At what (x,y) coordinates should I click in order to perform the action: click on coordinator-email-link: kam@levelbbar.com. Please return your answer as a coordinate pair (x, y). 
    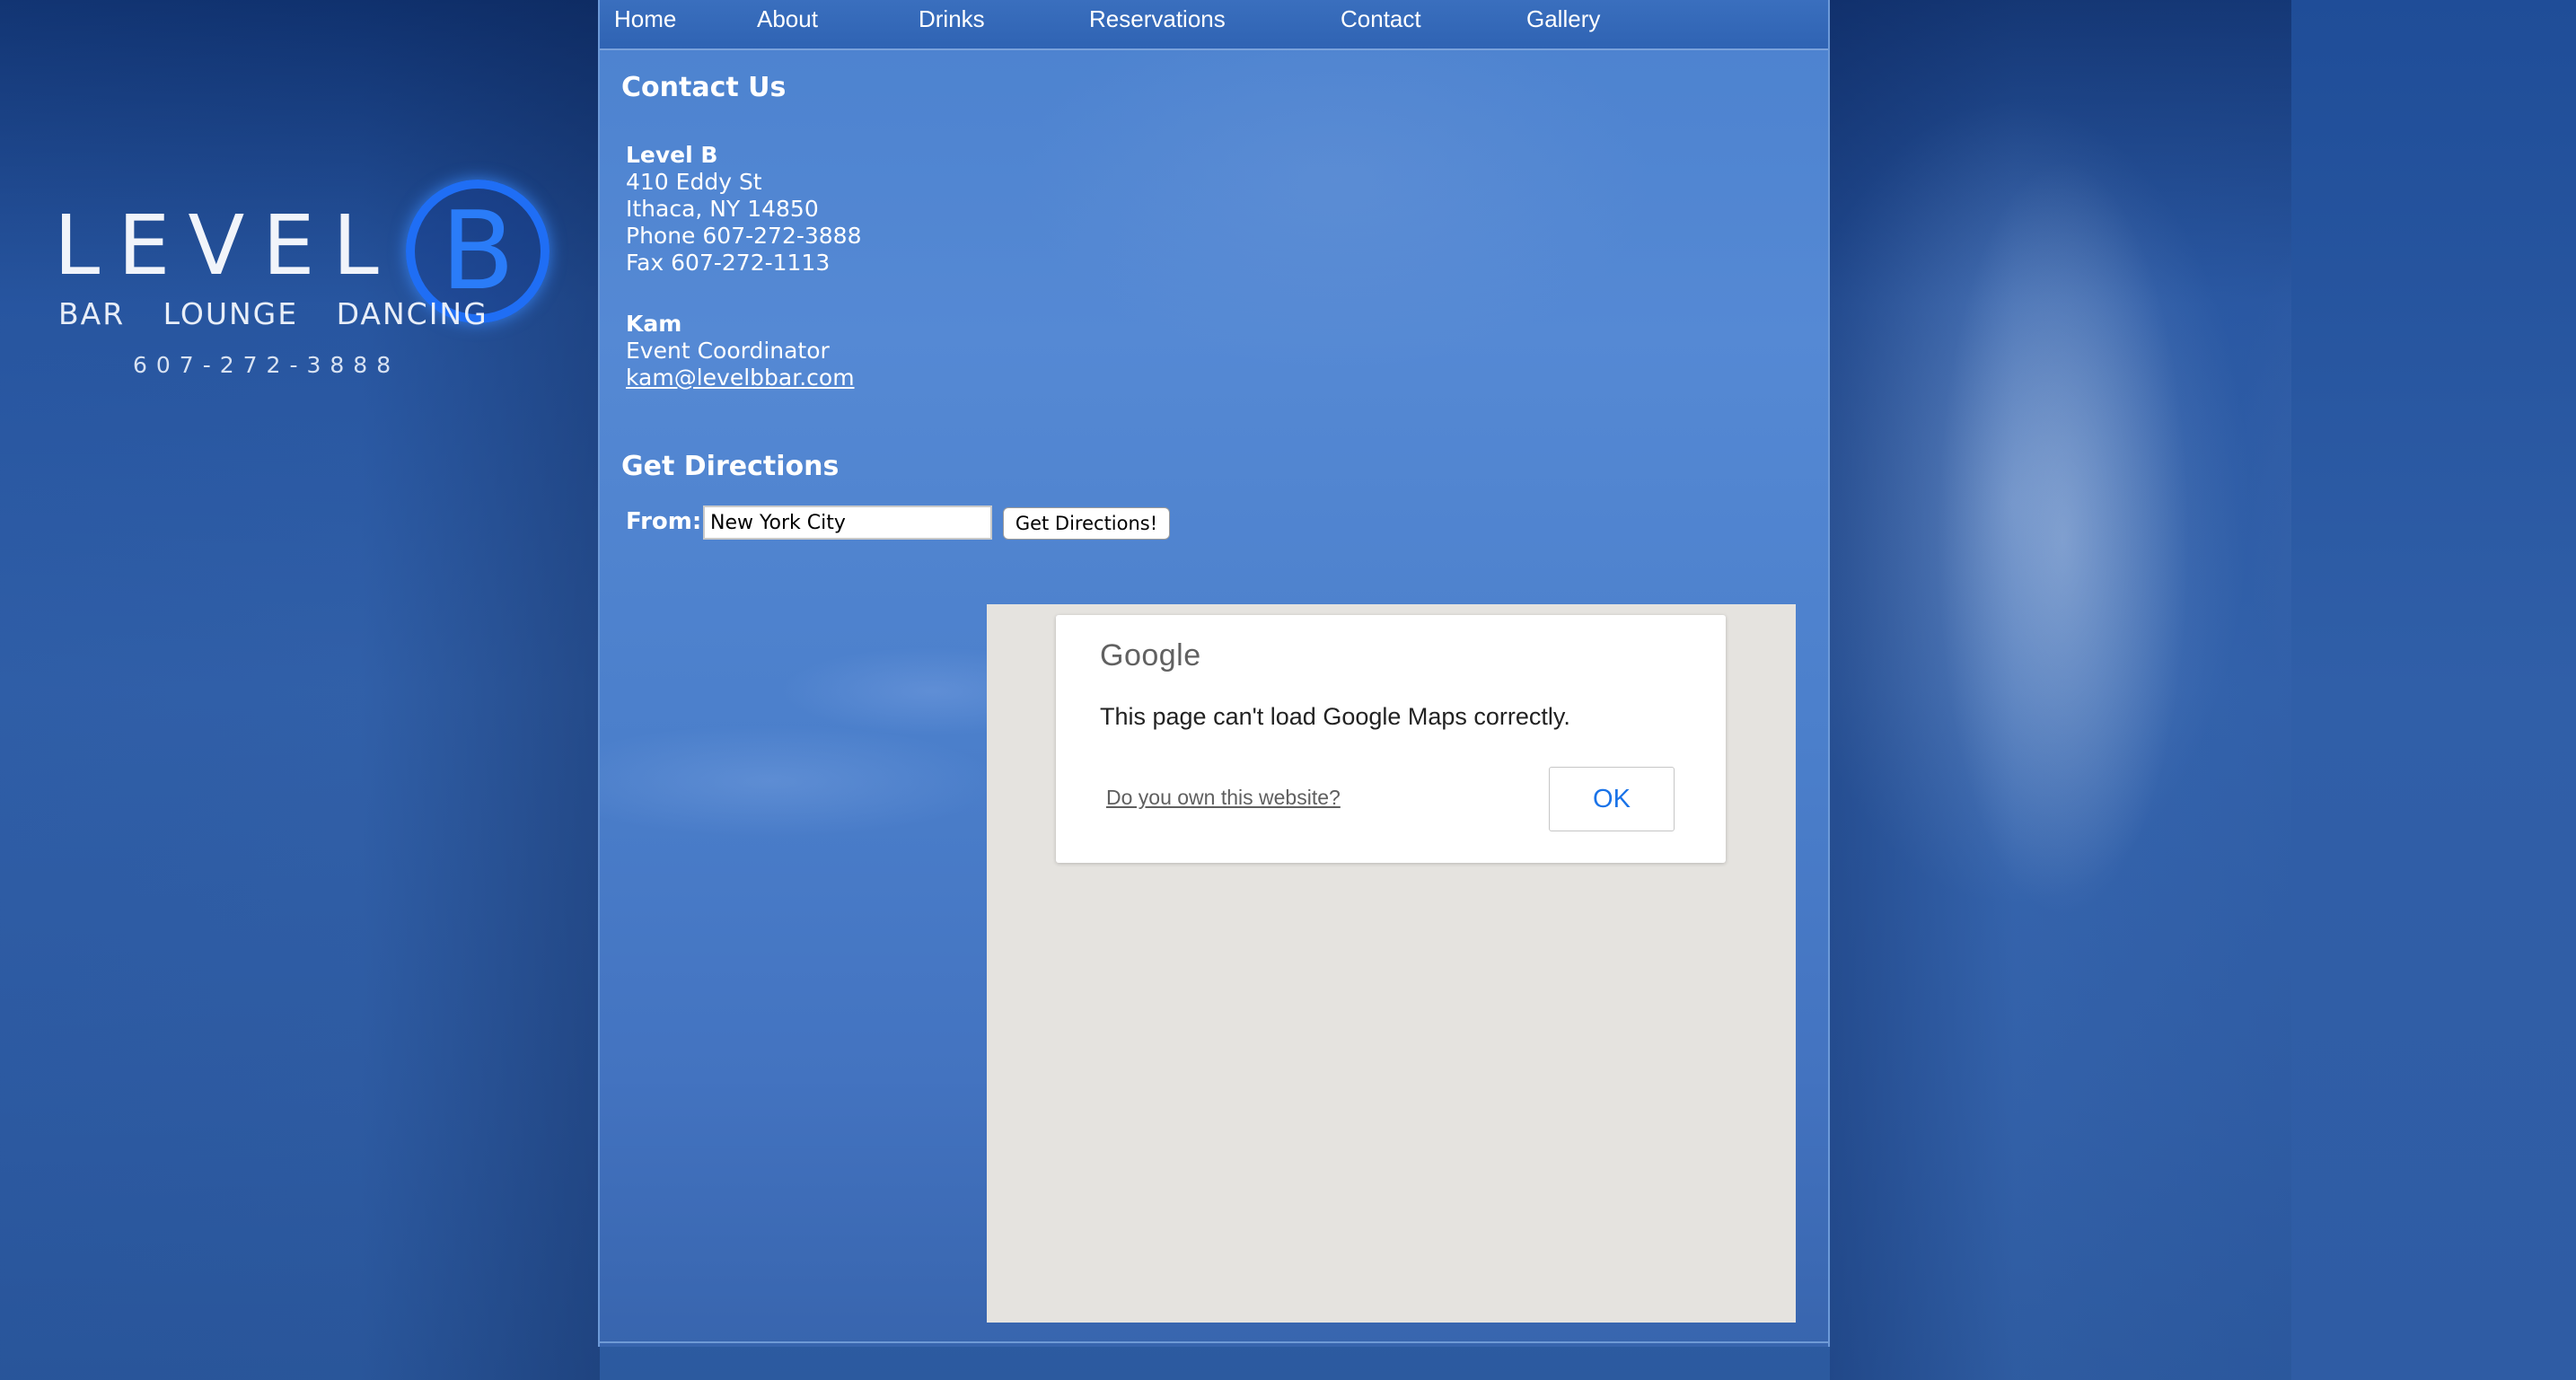
    Looking at the image, I should click on (740, 378).